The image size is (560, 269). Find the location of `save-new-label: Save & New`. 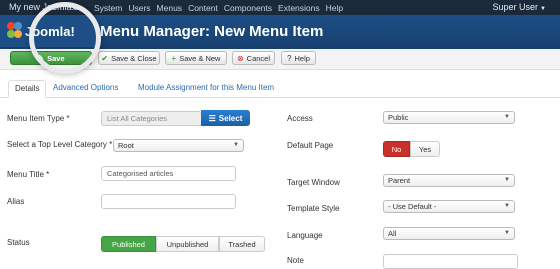

save-new-label: Save & New is located at coordinates (200, 58).